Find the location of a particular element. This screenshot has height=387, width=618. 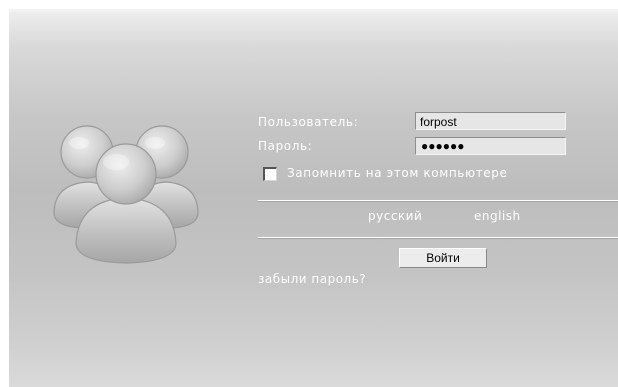

username-label: Пользователь: is located at coordinates (308, 122).